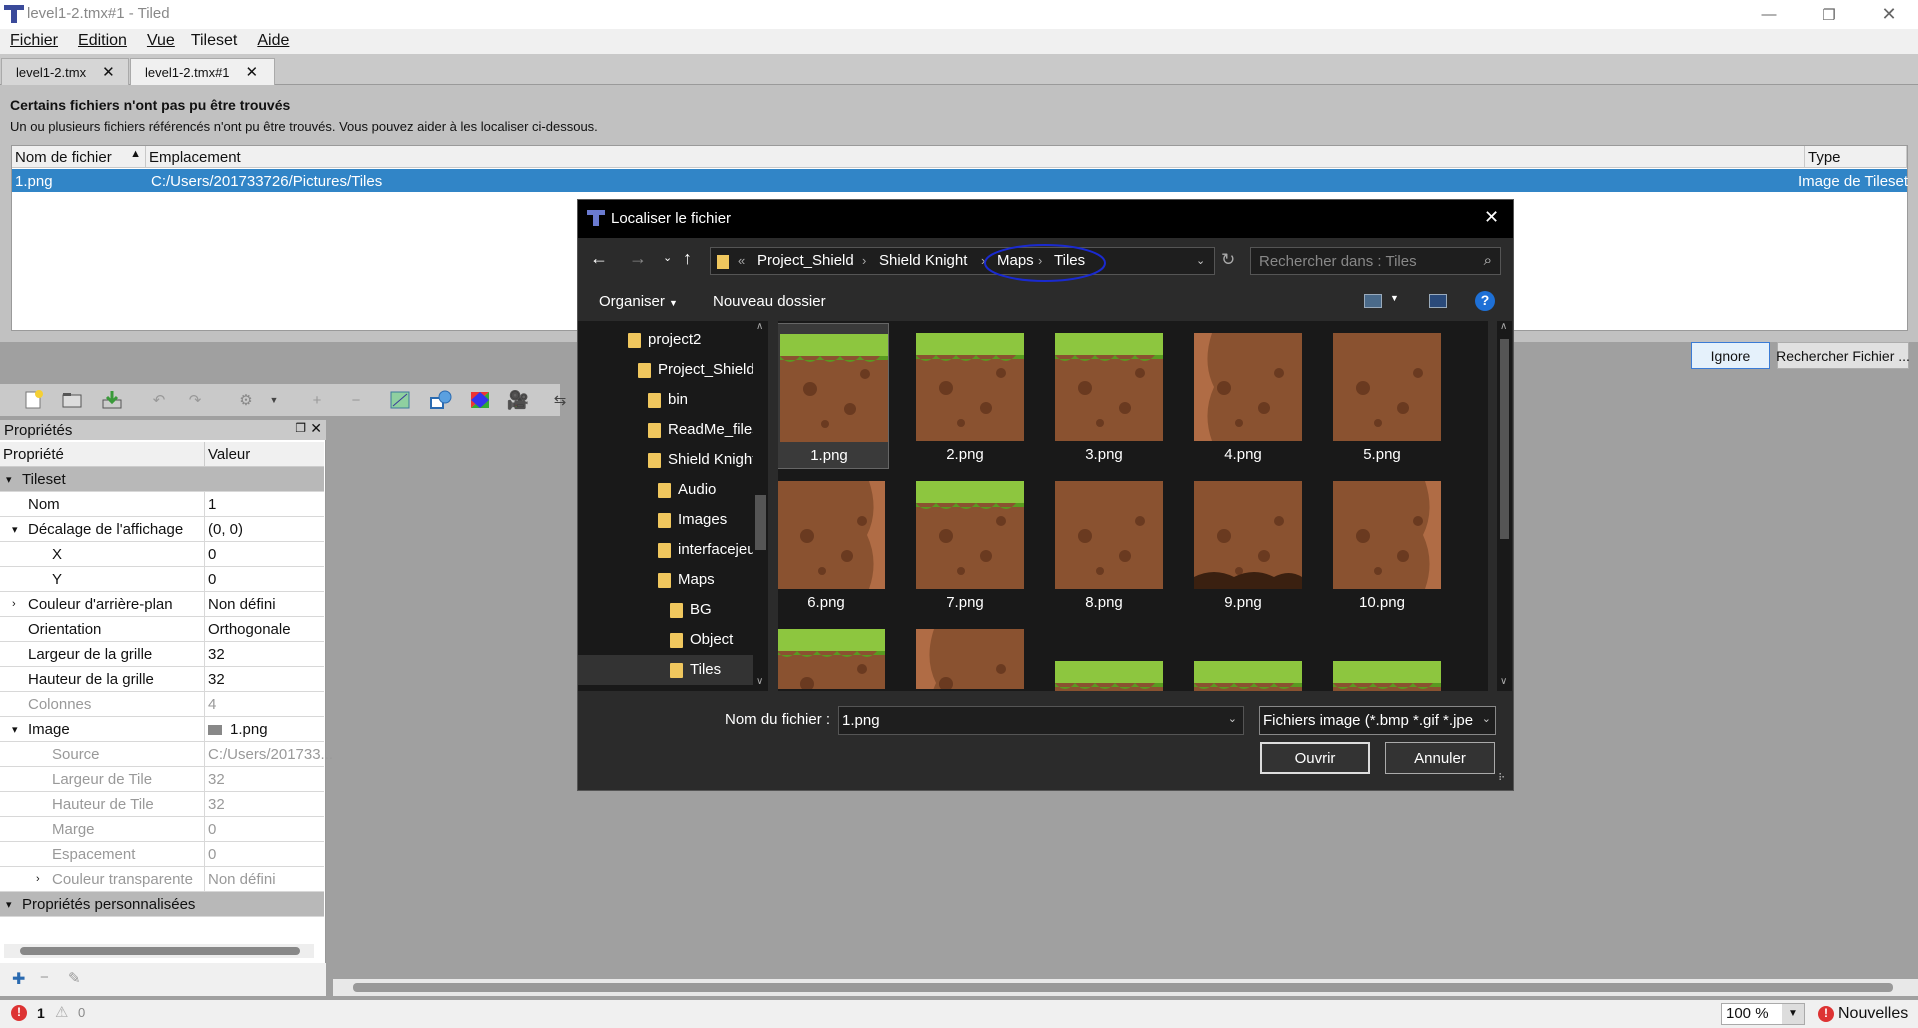 The image size is (1918, 1028). Describe the element at coordinates (1238, 543) in the screenshot. I see `file-item: 9.png` at that location.